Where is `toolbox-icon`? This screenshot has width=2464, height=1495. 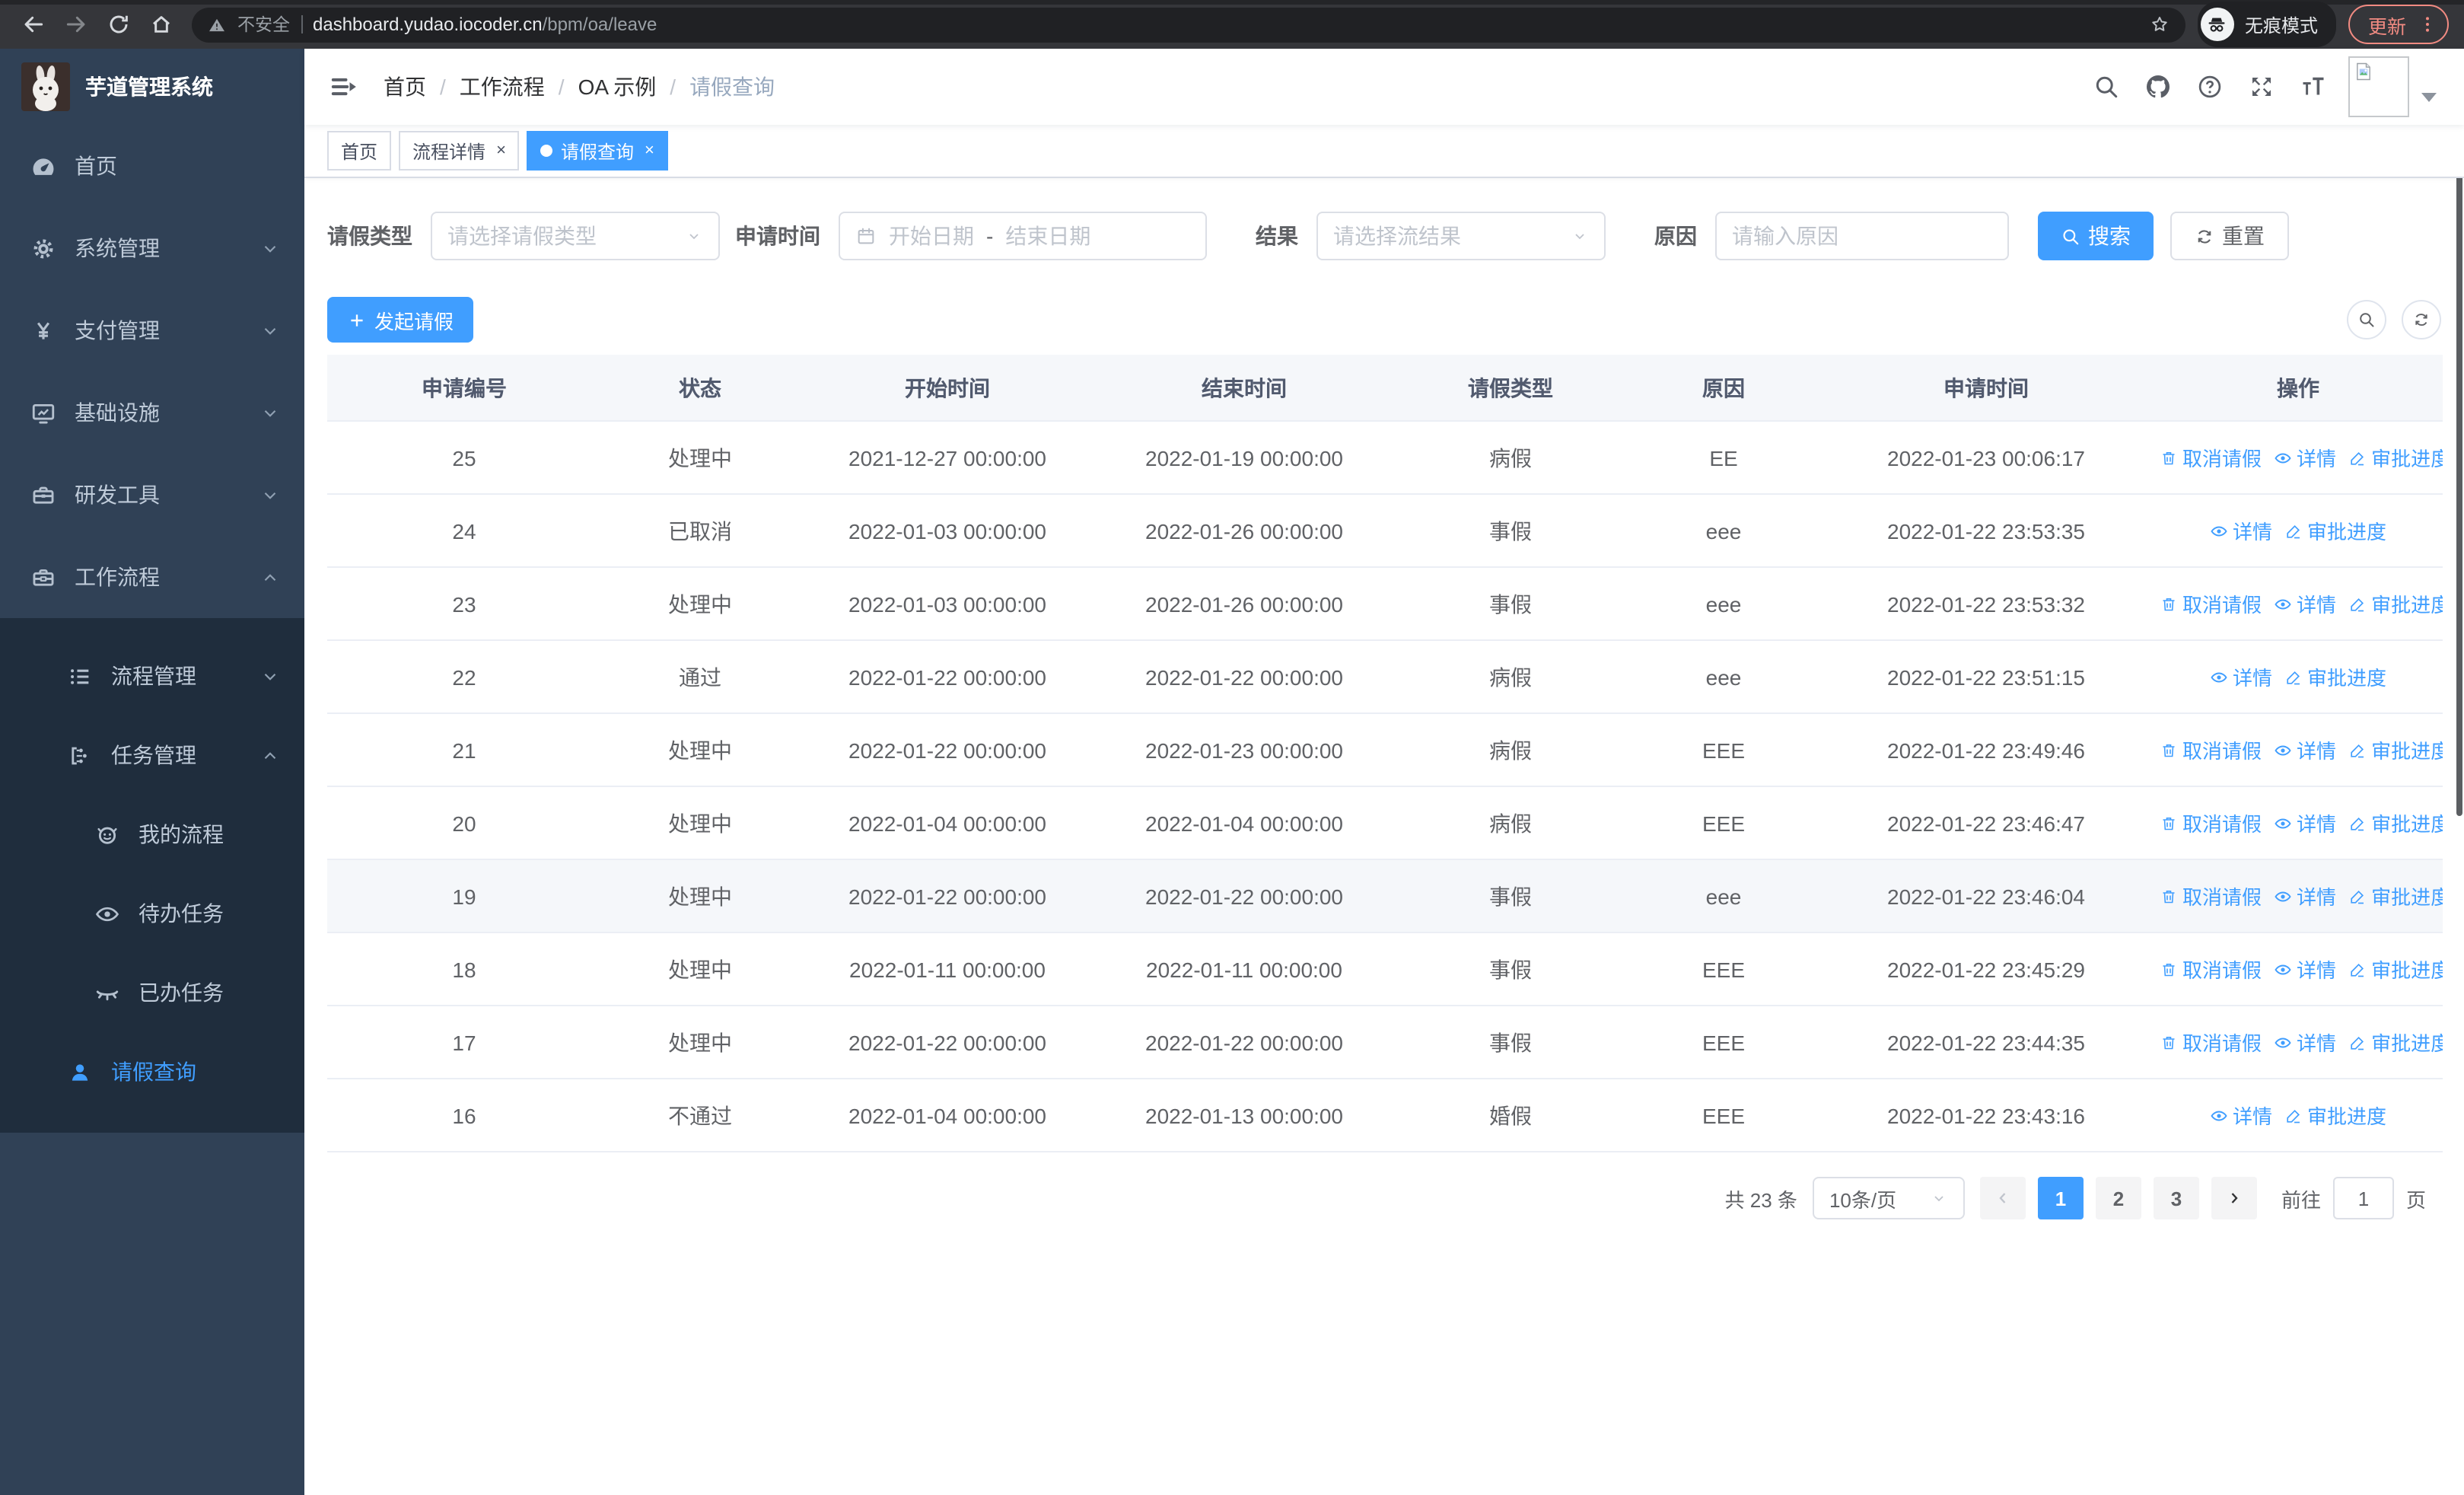 toolbox-icon is located at coordinates (43, 495).